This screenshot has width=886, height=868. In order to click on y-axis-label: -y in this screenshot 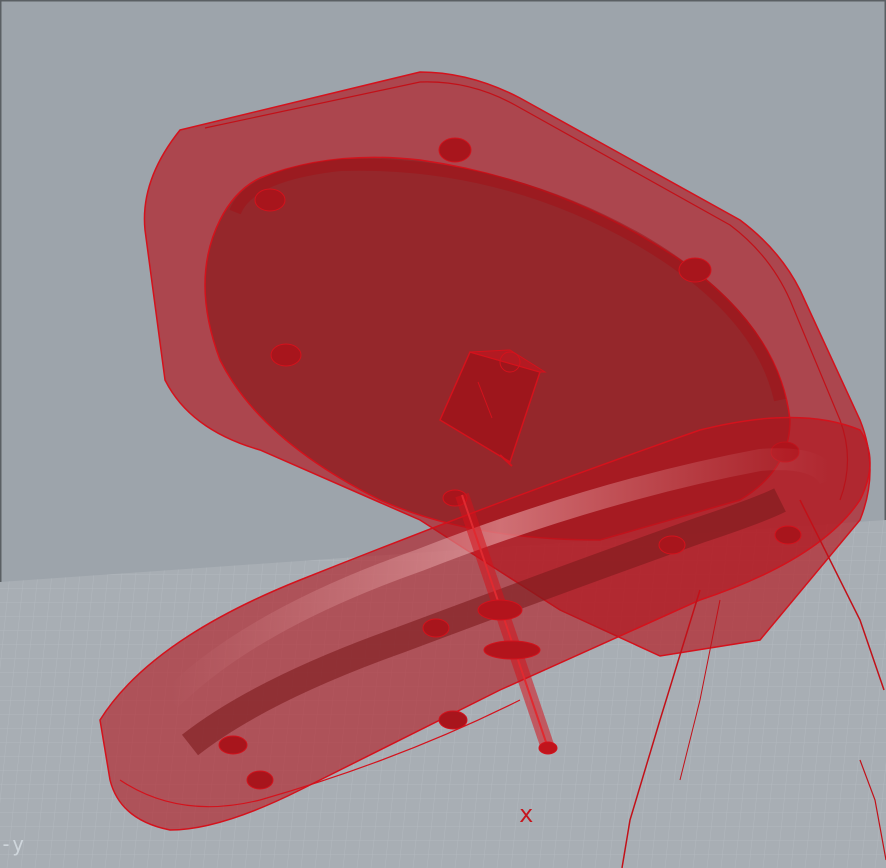, I will do `click(12, 844)`.